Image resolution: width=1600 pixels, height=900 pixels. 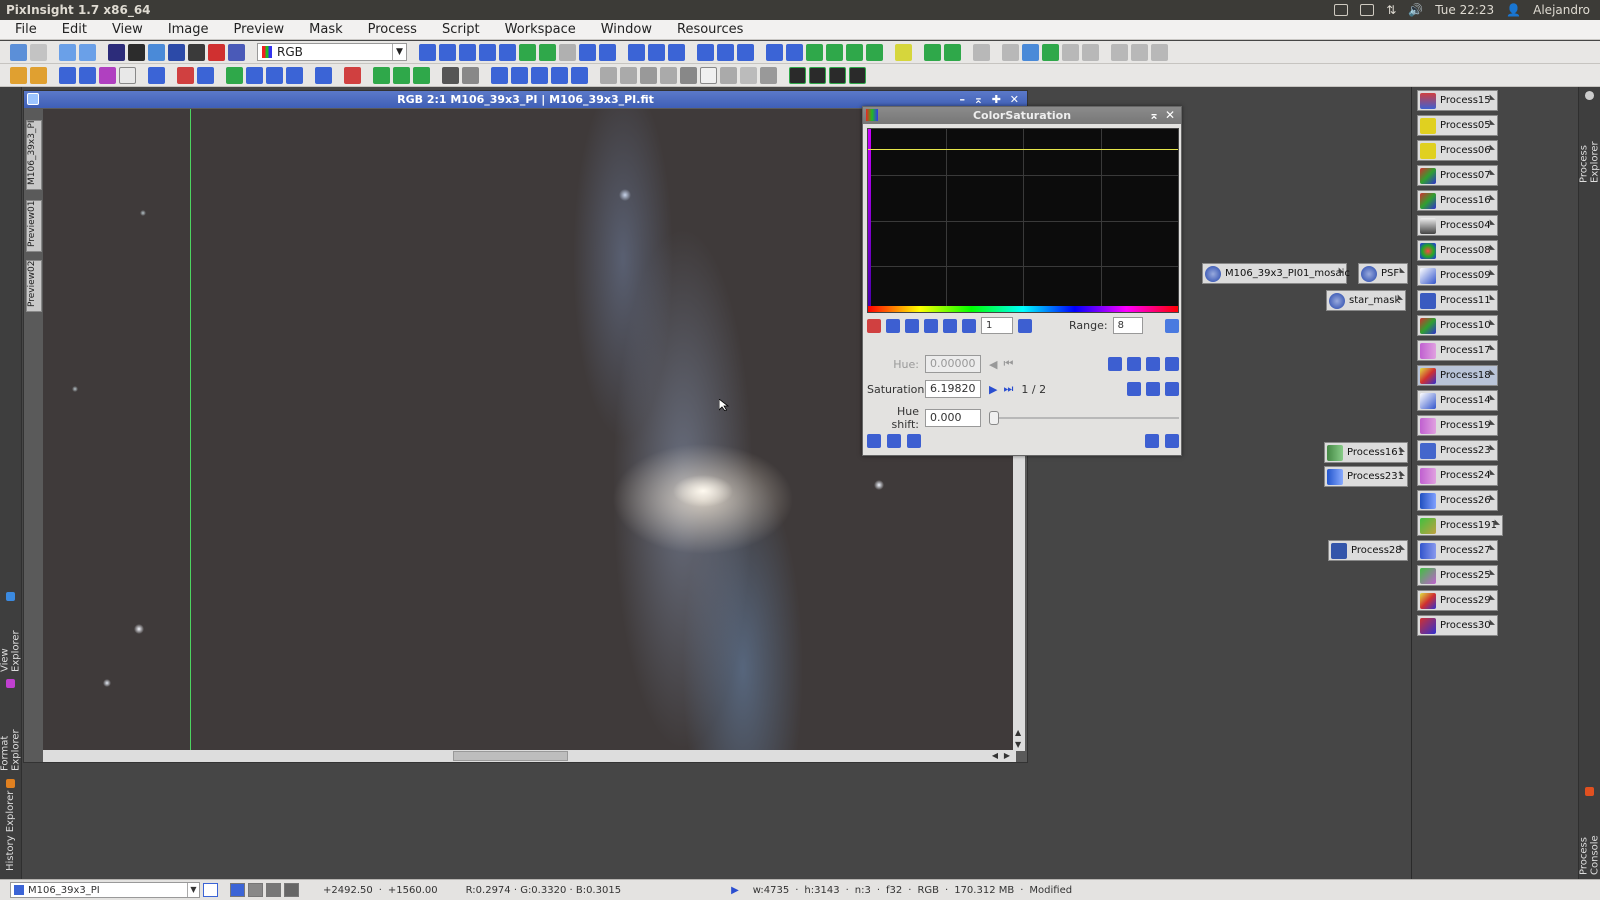 What do you see at coordinates (668, 75) in the screenshot?
I see `gray-2-icon` at bounding box center [668, 75].